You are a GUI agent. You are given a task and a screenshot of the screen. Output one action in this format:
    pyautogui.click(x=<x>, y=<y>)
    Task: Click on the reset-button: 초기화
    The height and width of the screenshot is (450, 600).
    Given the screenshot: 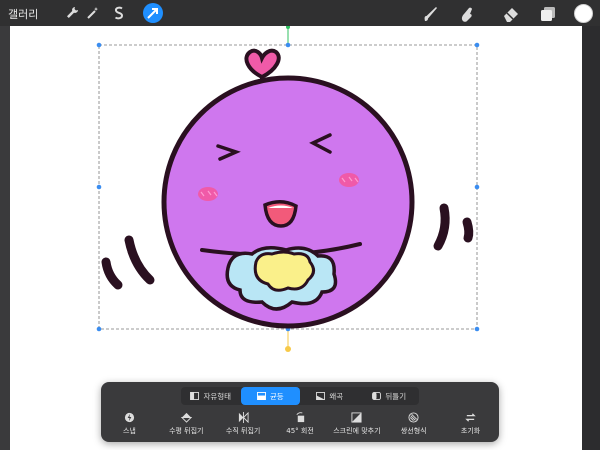 What is the action you would take?
    pyautogui.click(x=470, y=426)
    